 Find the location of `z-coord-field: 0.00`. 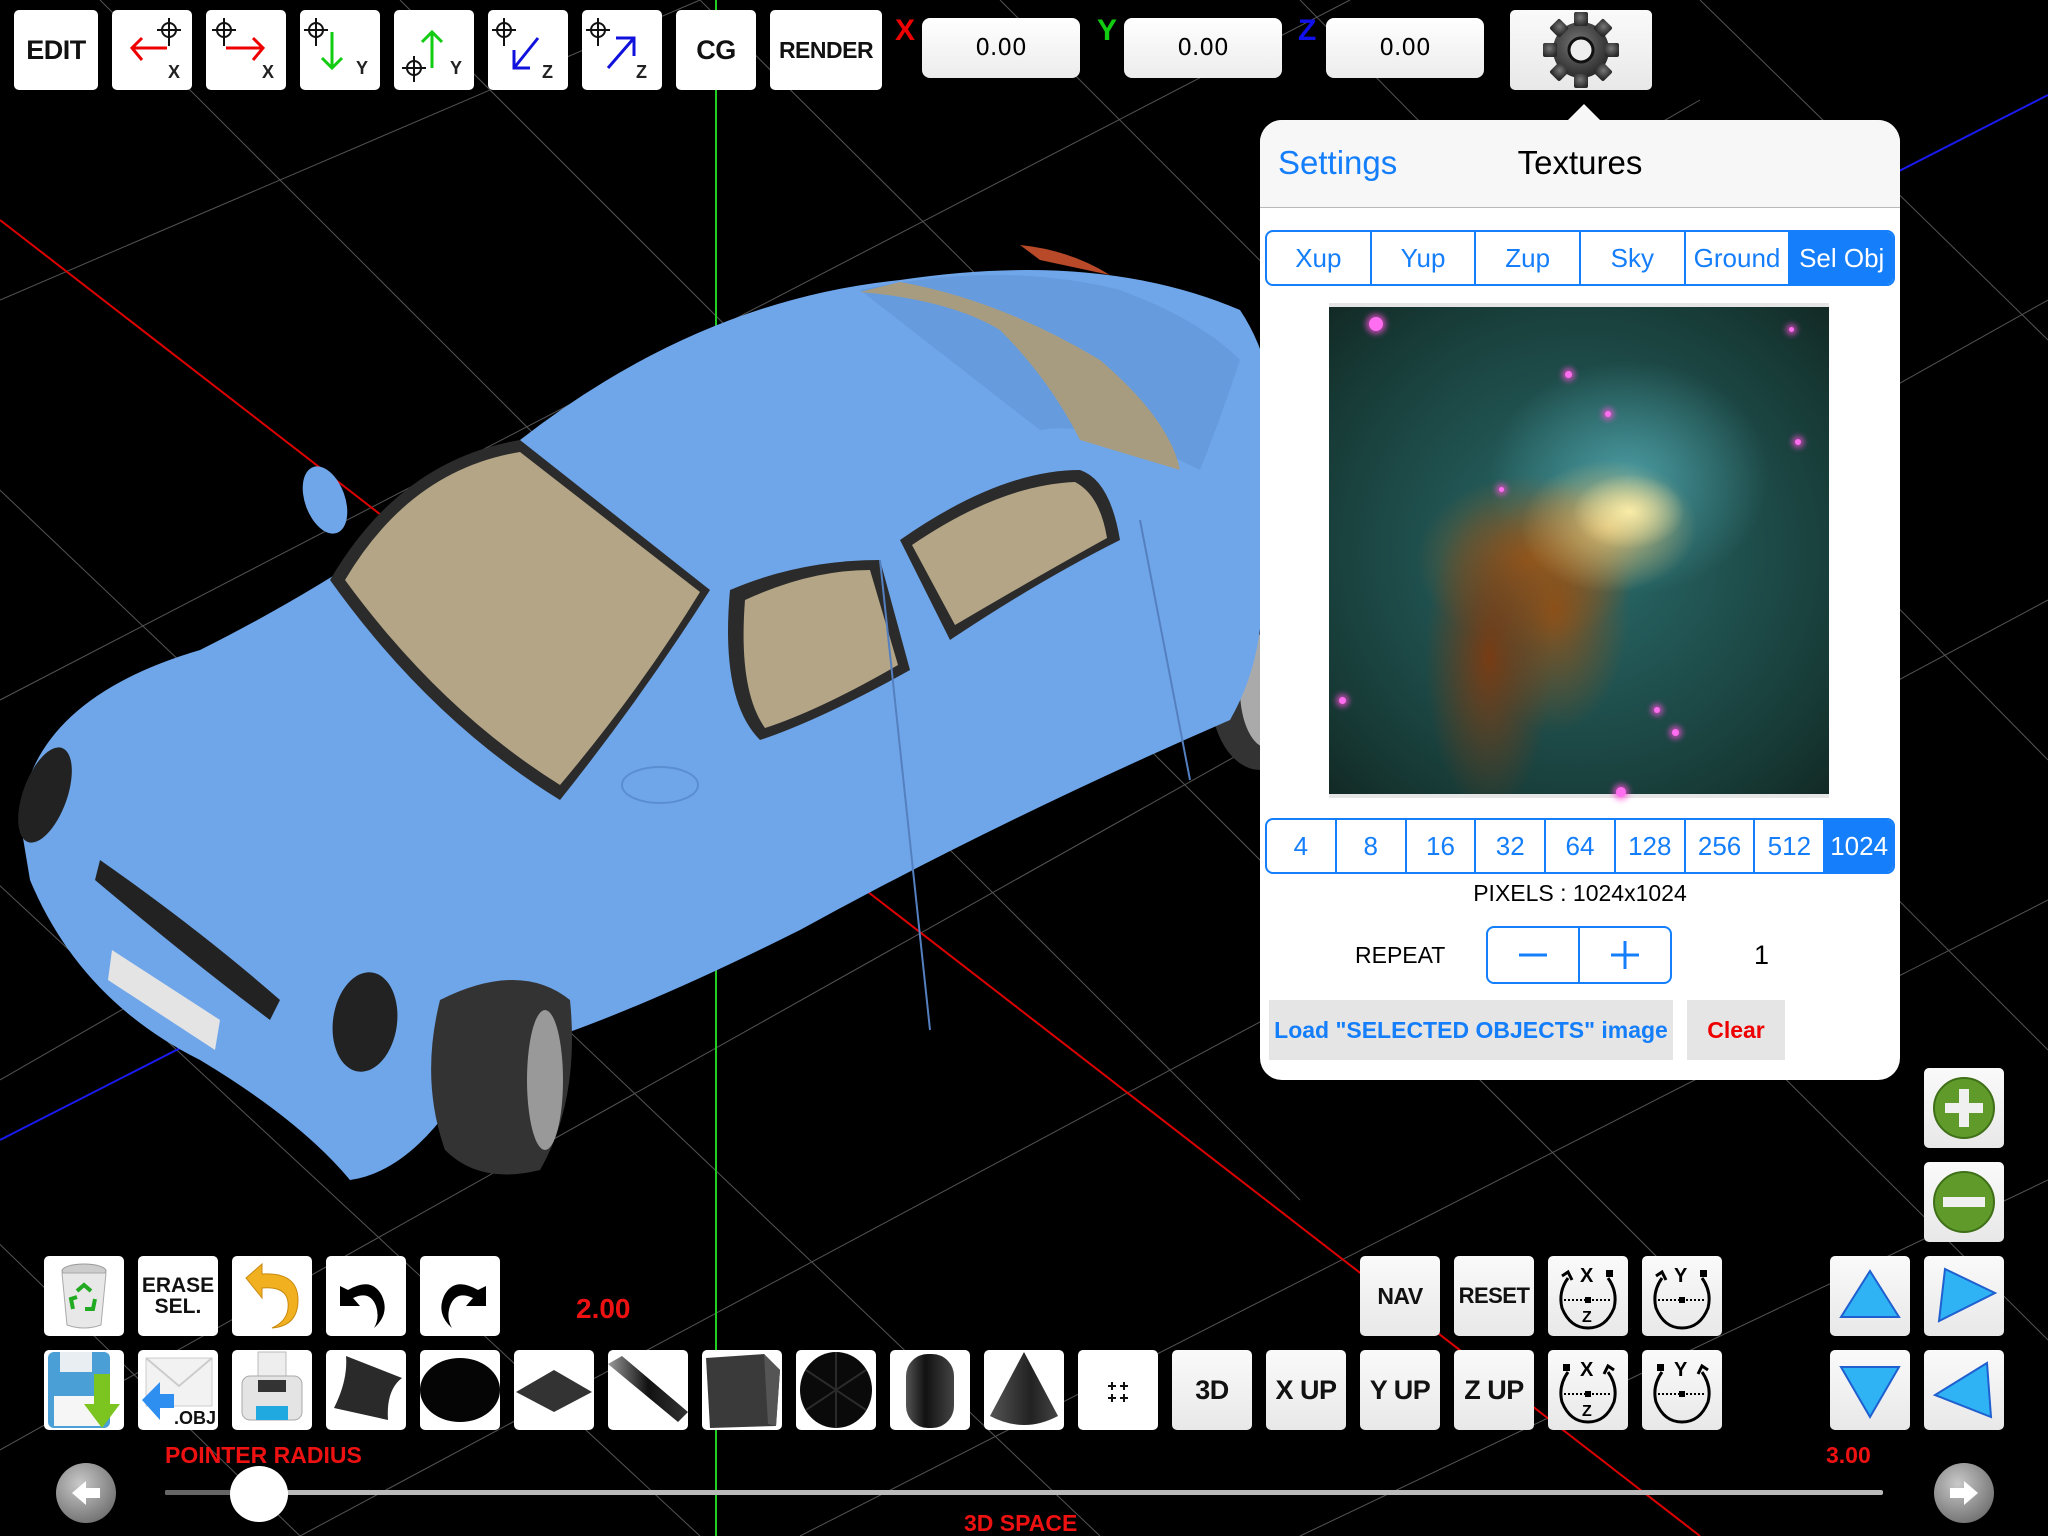

z-coord-field: 0.00 is located at coordinates (1405, 48).